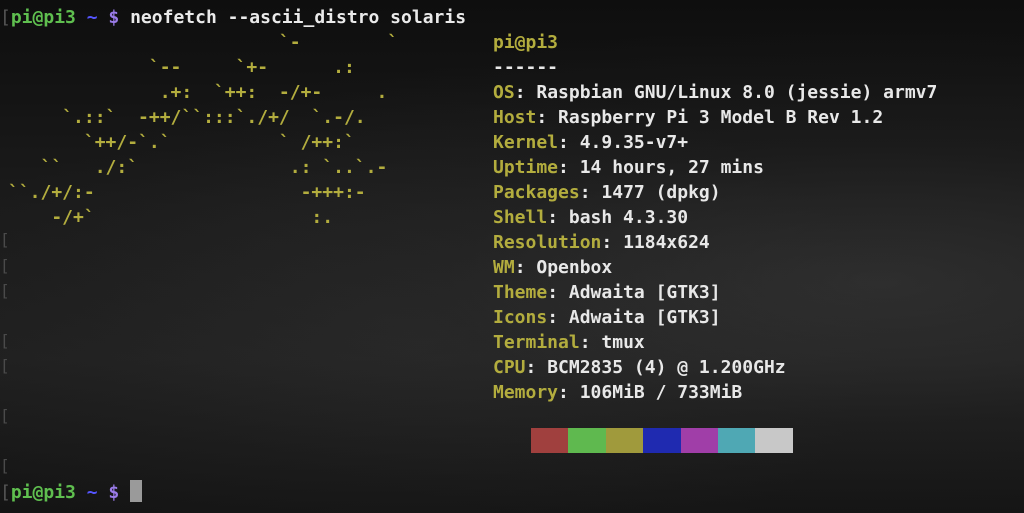  I want to click on info-key: Shell, so click(520, 217).